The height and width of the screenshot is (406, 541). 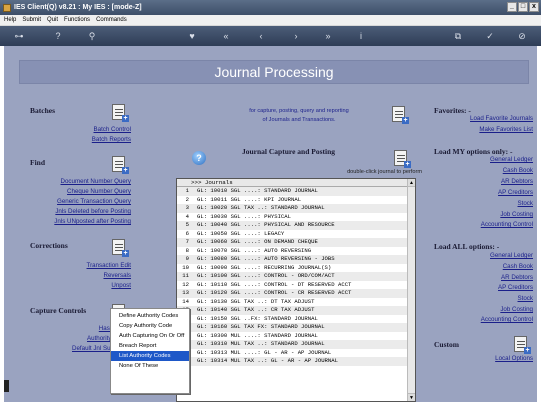 What do you see at coordinates (99, 191) in the screenshot?
I see `link-cheque-number-query: Cheque Number Query` at bounding box center [99, 191].